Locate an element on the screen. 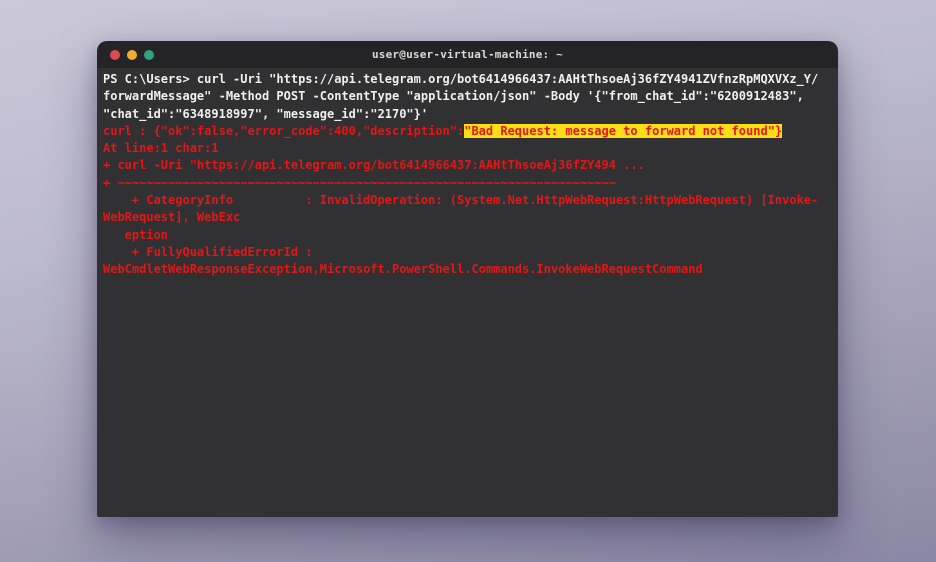 This screenshot has width=936, height=562. terminal-line: eption is located at coordinates (467, 235).